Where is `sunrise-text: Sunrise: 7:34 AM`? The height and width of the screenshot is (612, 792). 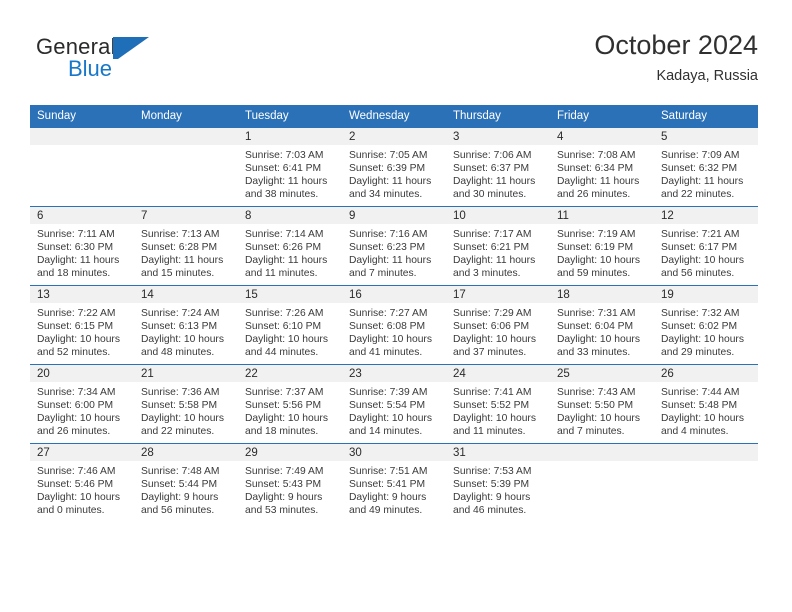
sunrise-text: Sunrise: 7:34 AM is located at coordinates (76, 392).